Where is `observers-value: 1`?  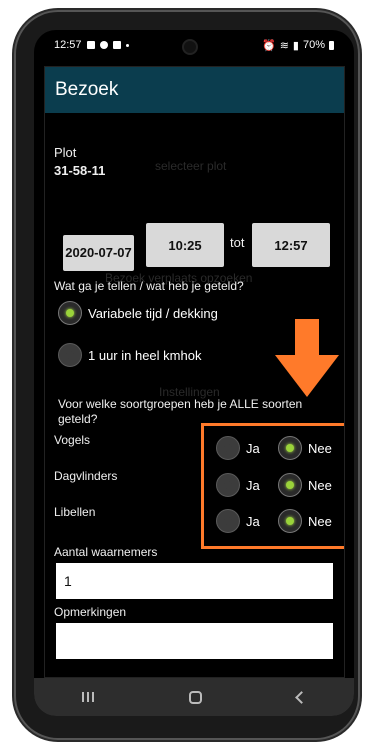
observers-value: 1 is located at coordinates (68, 581).